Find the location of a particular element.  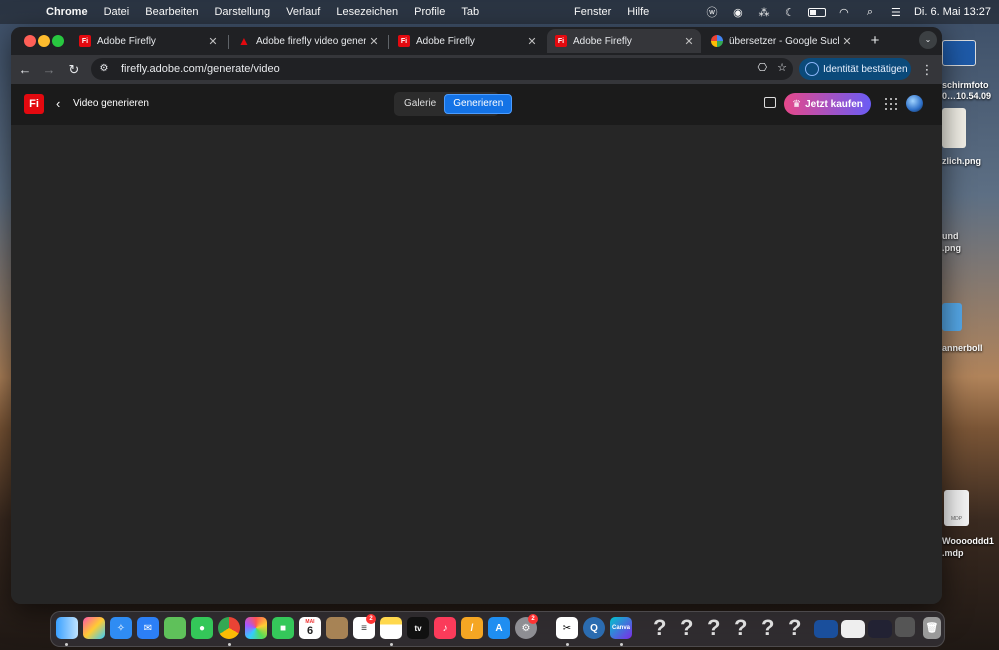

user-avatar is located at coordinates (914, 103).